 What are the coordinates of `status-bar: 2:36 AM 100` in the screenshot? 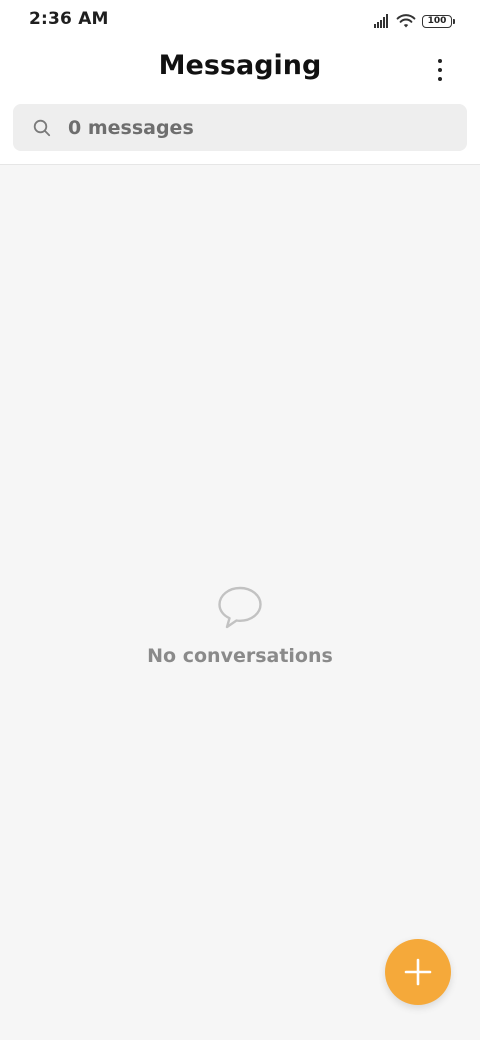 It's located at (240, 21).